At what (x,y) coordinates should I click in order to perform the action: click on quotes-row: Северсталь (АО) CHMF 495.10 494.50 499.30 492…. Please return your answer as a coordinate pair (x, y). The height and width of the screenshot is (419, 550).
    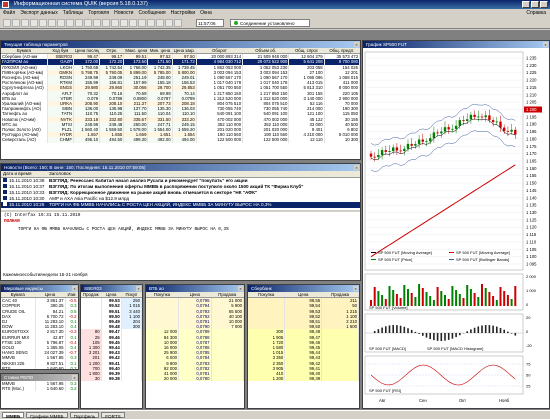
    Looking at the image, I should click on (180, 140).